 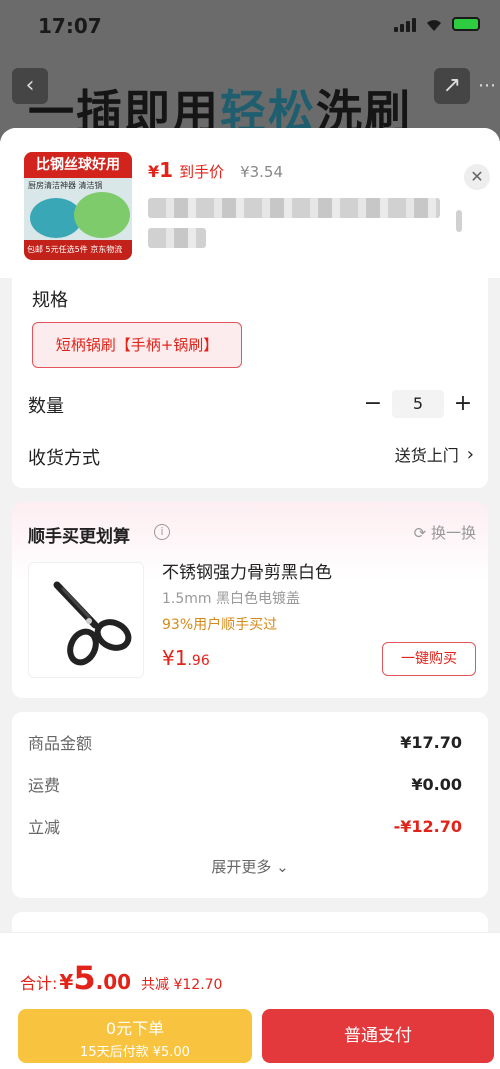 I want to click on final-price-label: 到手价, so click(x=202, y=172).